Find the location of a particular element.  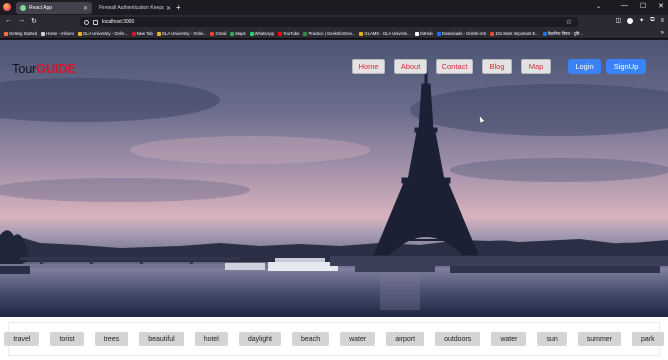

bookmarks-overflow-icon: » is located at coordinates (662, 33).